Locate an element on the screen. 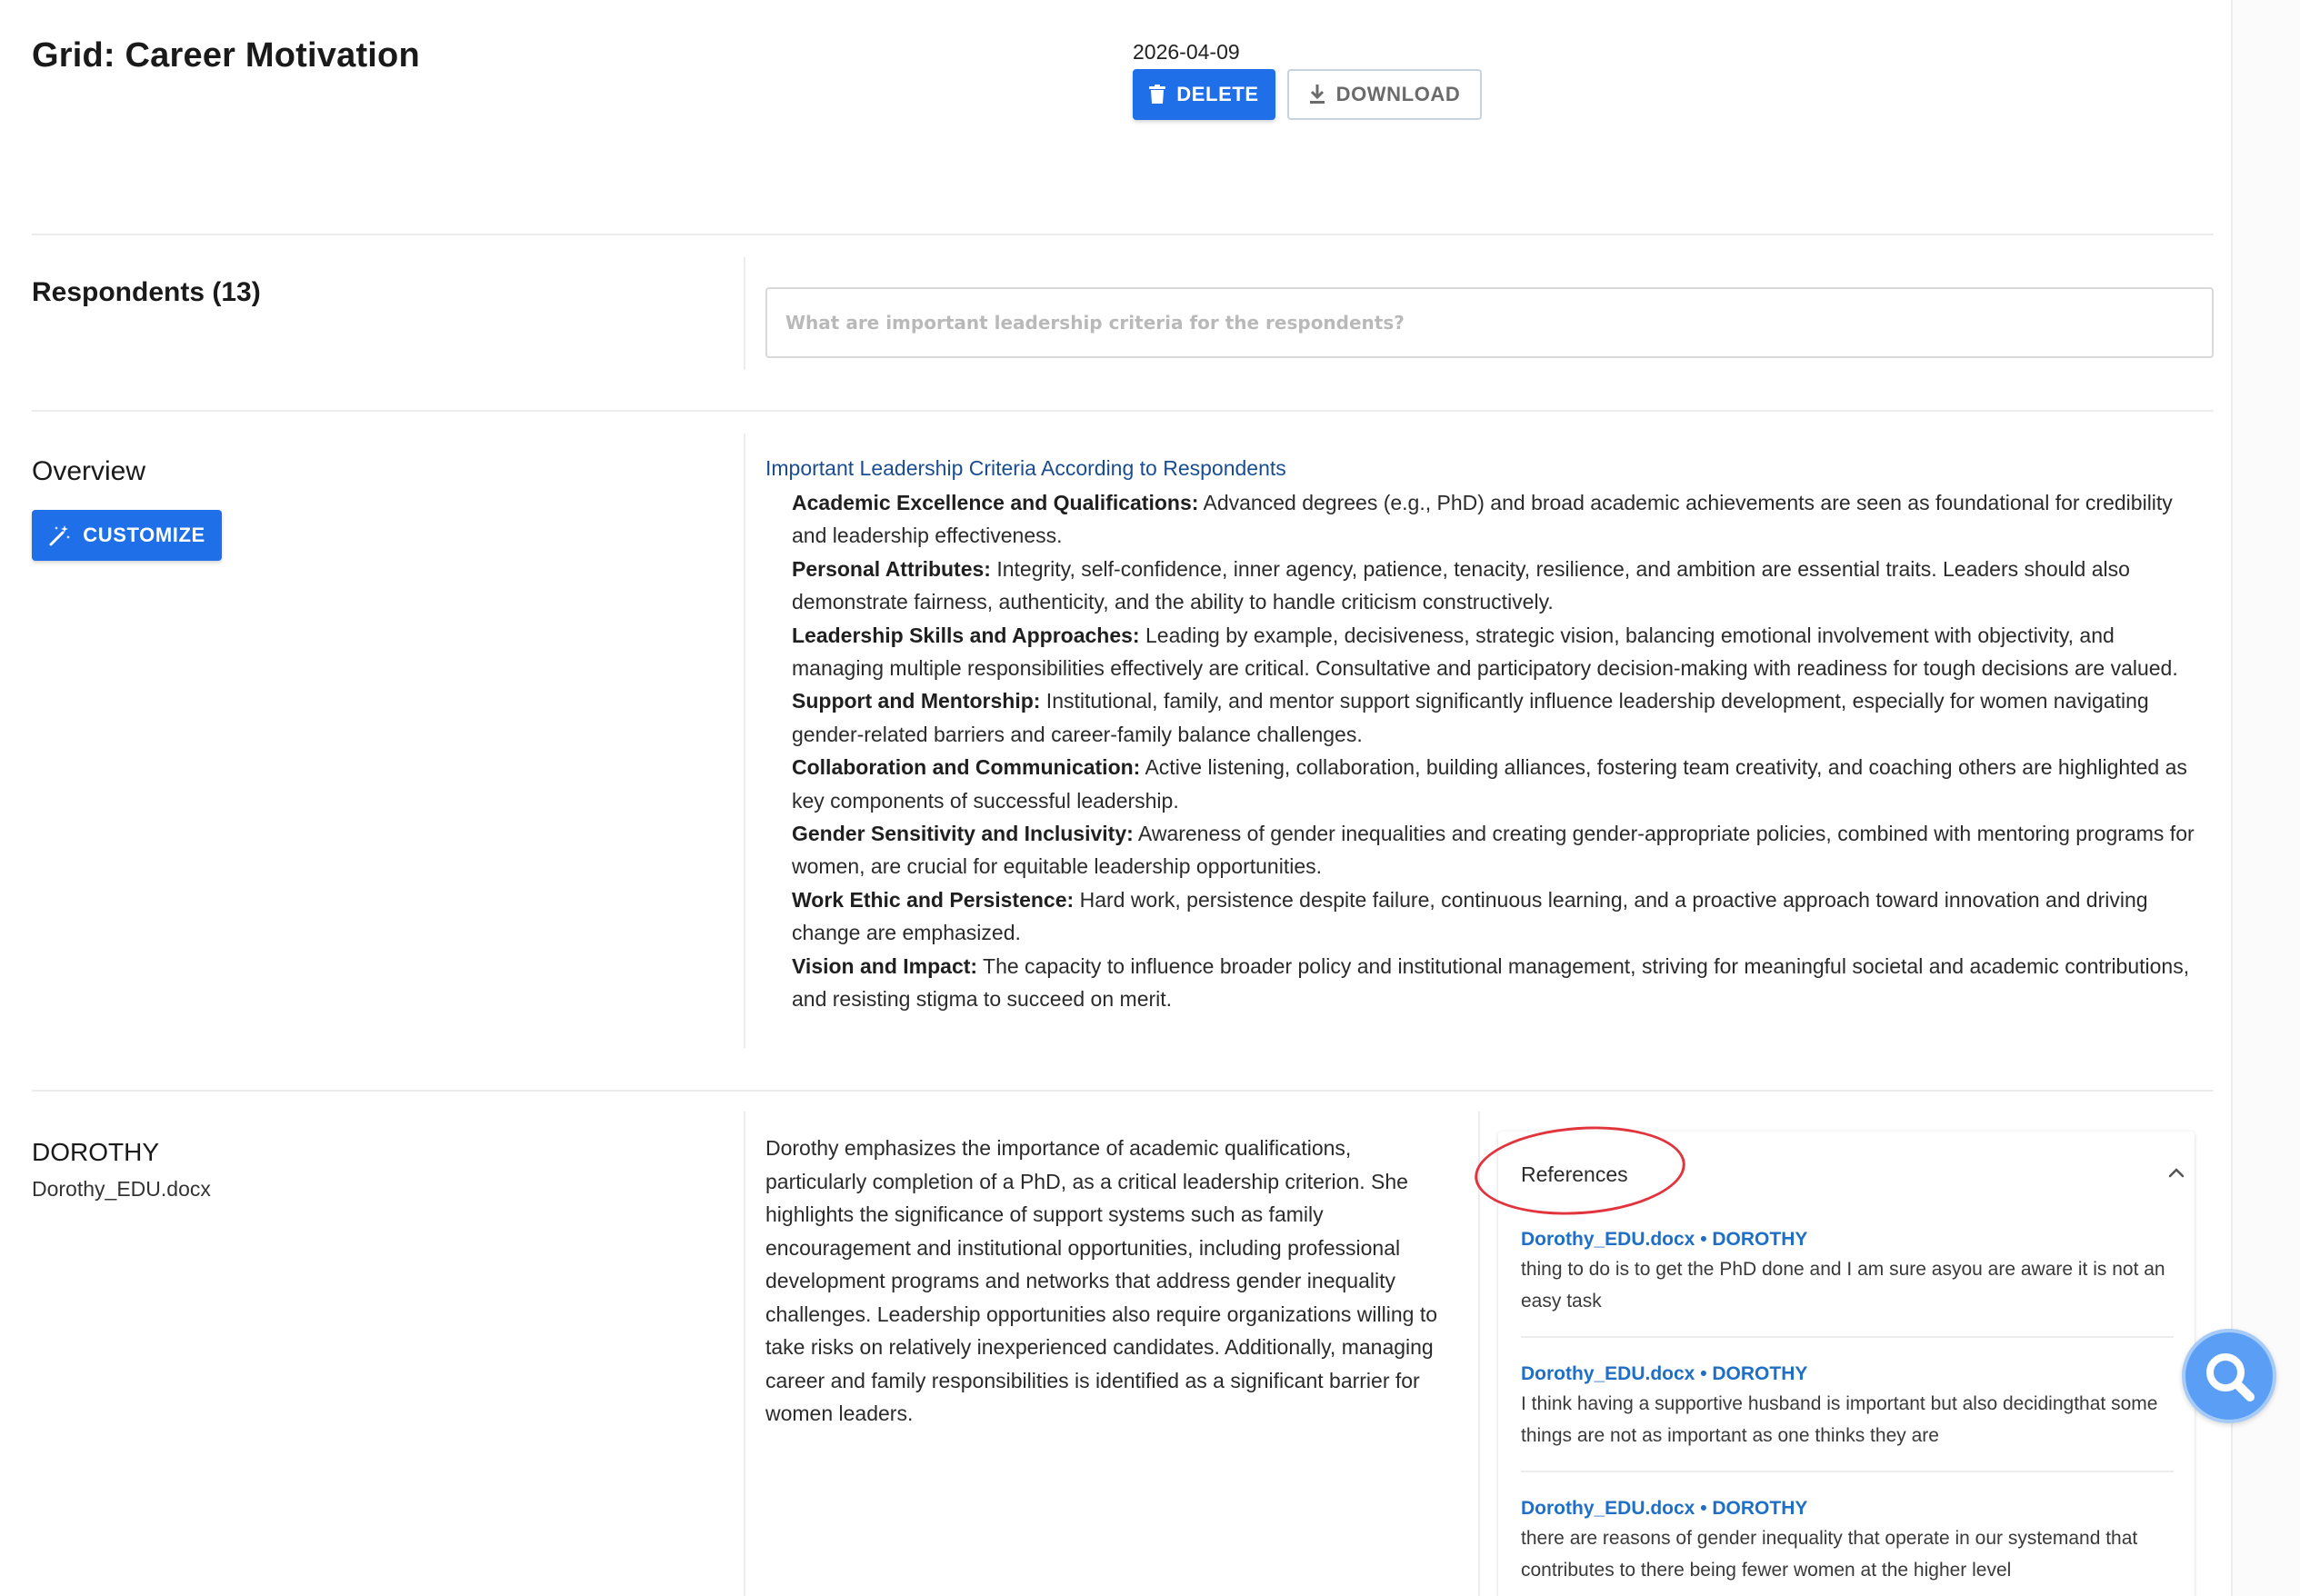 The image size is (2300, 1596). respondents-heading: Respondents (13) is located at coordinates (146, 292).